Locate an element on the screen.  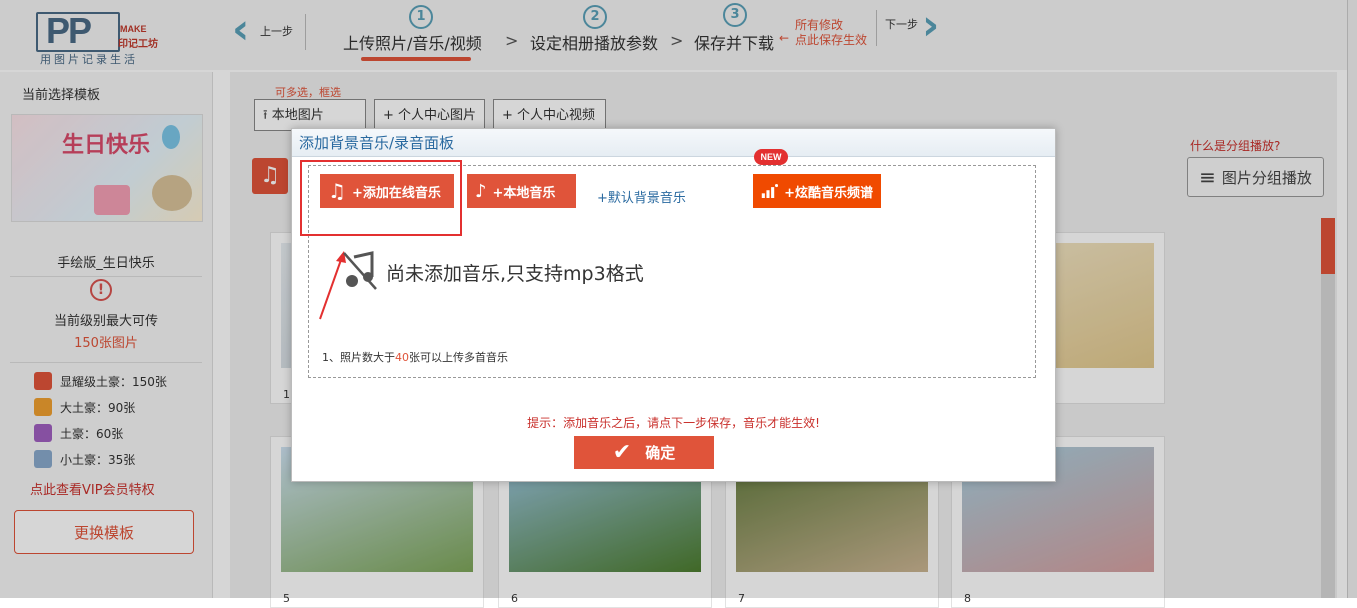
add-online-music-button: ♫ +添加在线音乐 is located at coordinates (387, 191).